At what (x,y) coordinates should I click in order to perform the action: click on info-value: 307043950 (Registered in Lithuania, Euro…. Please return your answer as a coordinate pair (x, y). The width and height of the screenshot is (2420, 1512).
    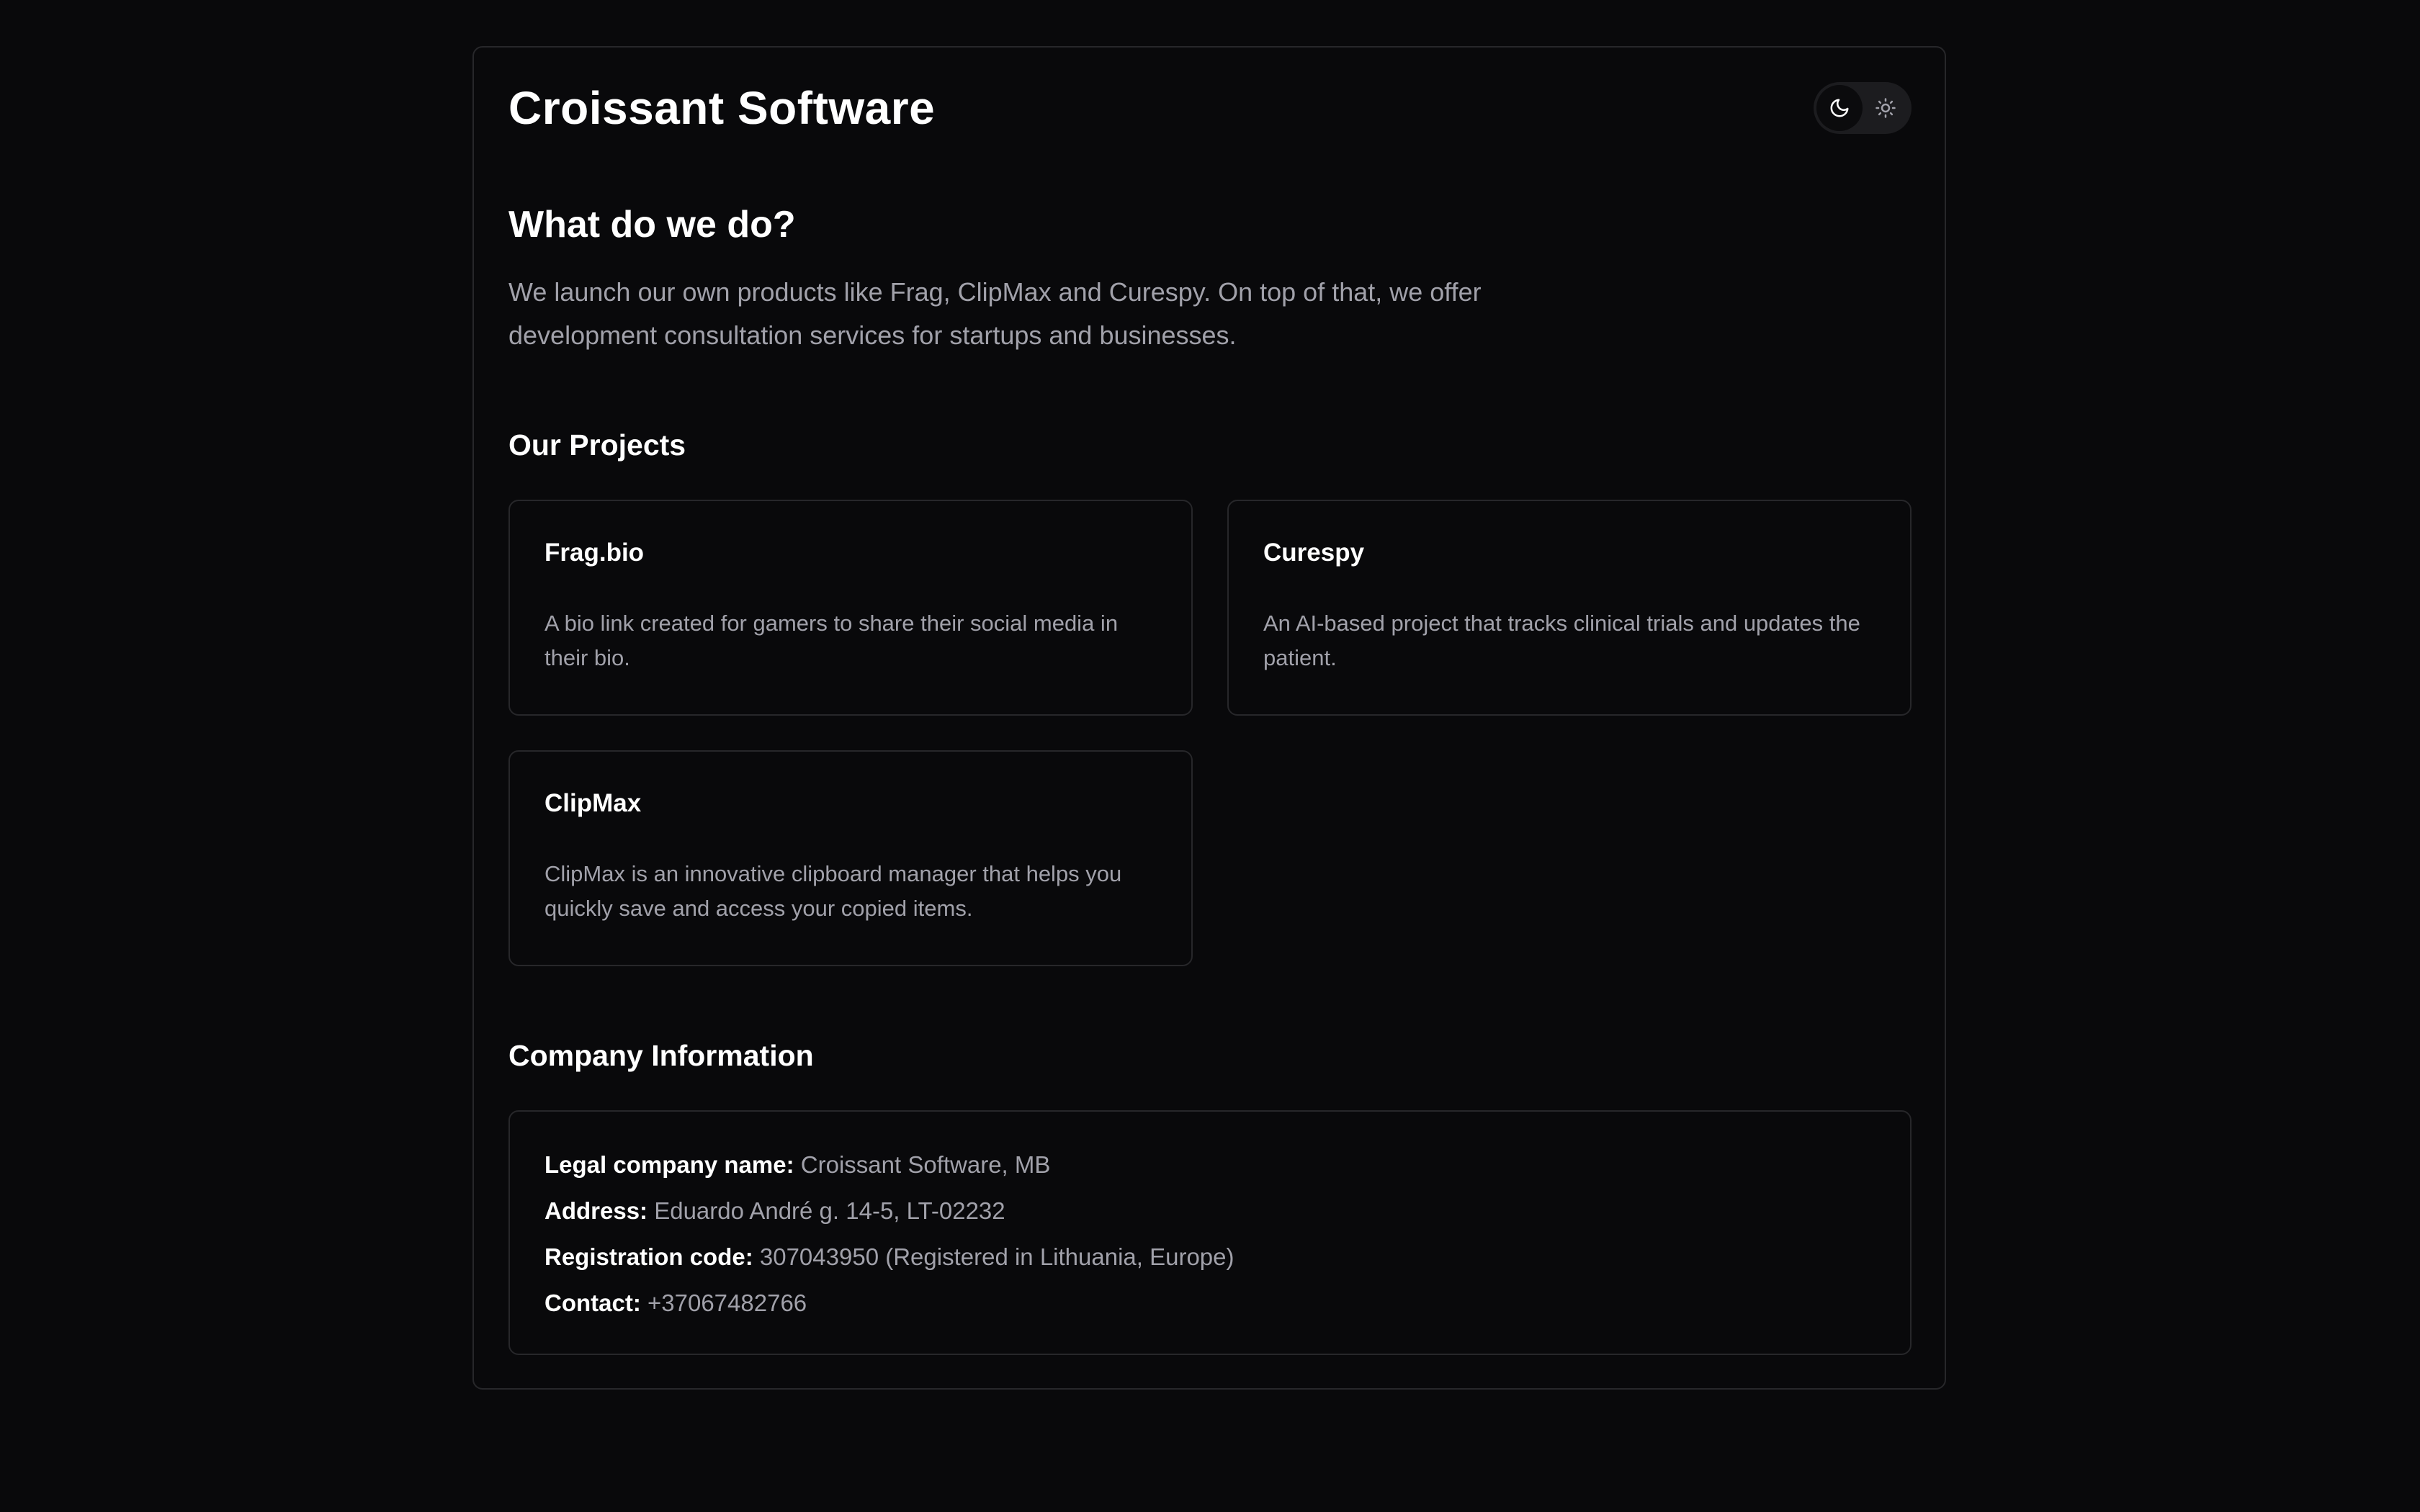
    Looking at the image, I should click on (996, 1256).